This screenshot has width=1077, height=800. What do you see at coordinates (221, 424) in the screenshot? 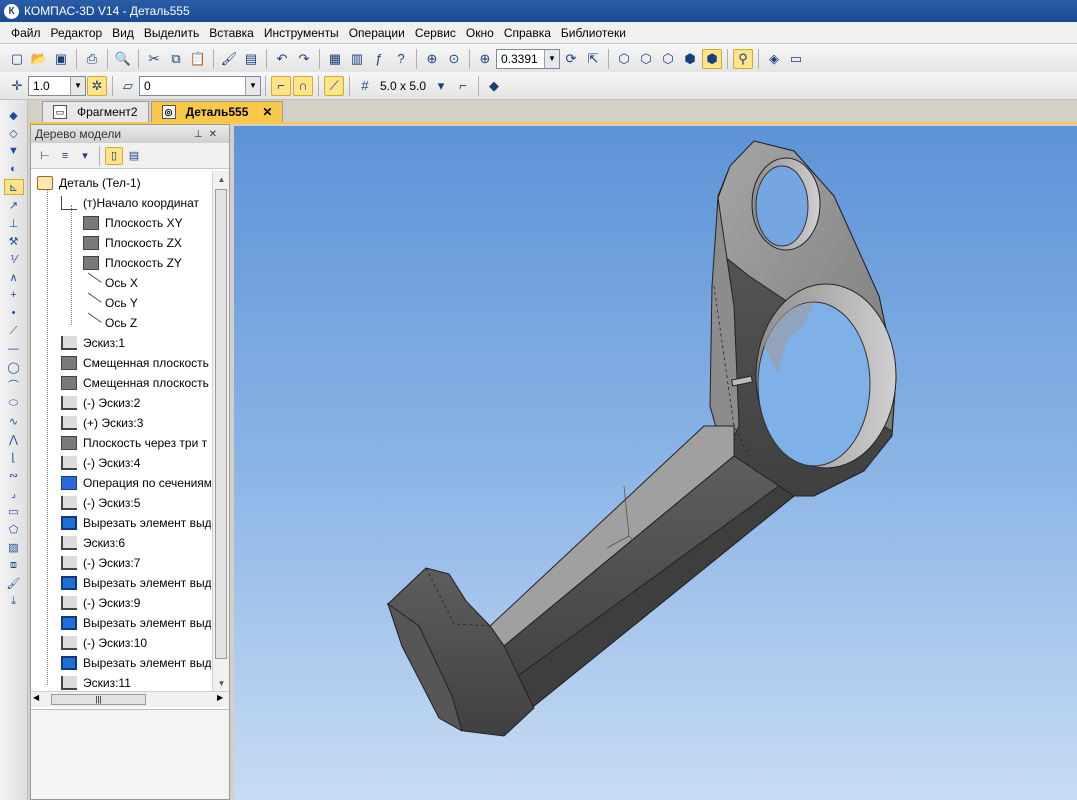
I see `scroll-thumb` at bounding box center [221, 424].